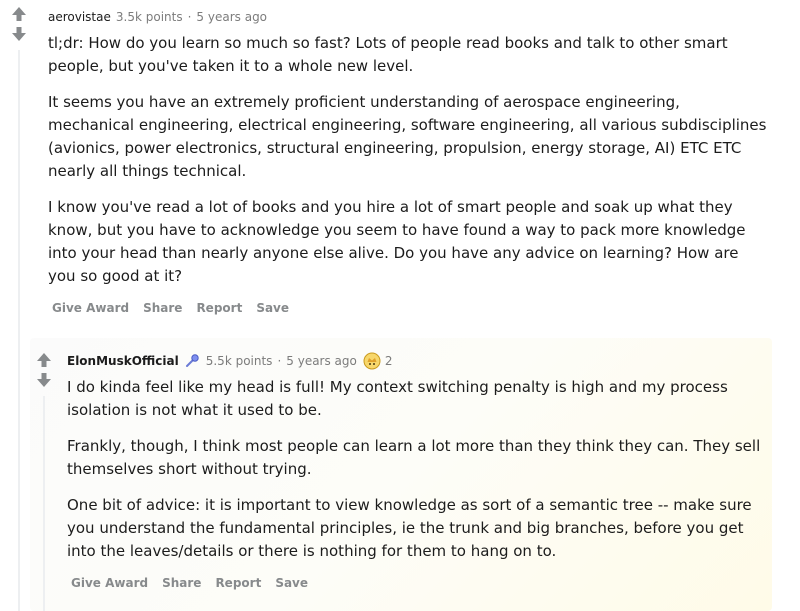  Describe the element at coordinates (239, 361) in the screenshot. I see `comment-points: 5.5k points` at that location.